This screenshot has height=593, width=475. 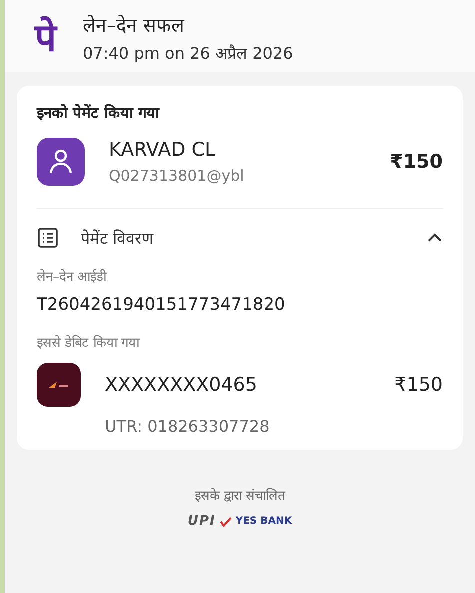 What do you see at coordinates (264, 521) in the screenshot?
I see `bank-logo: YES BANK` at bounding box center [264, 521].